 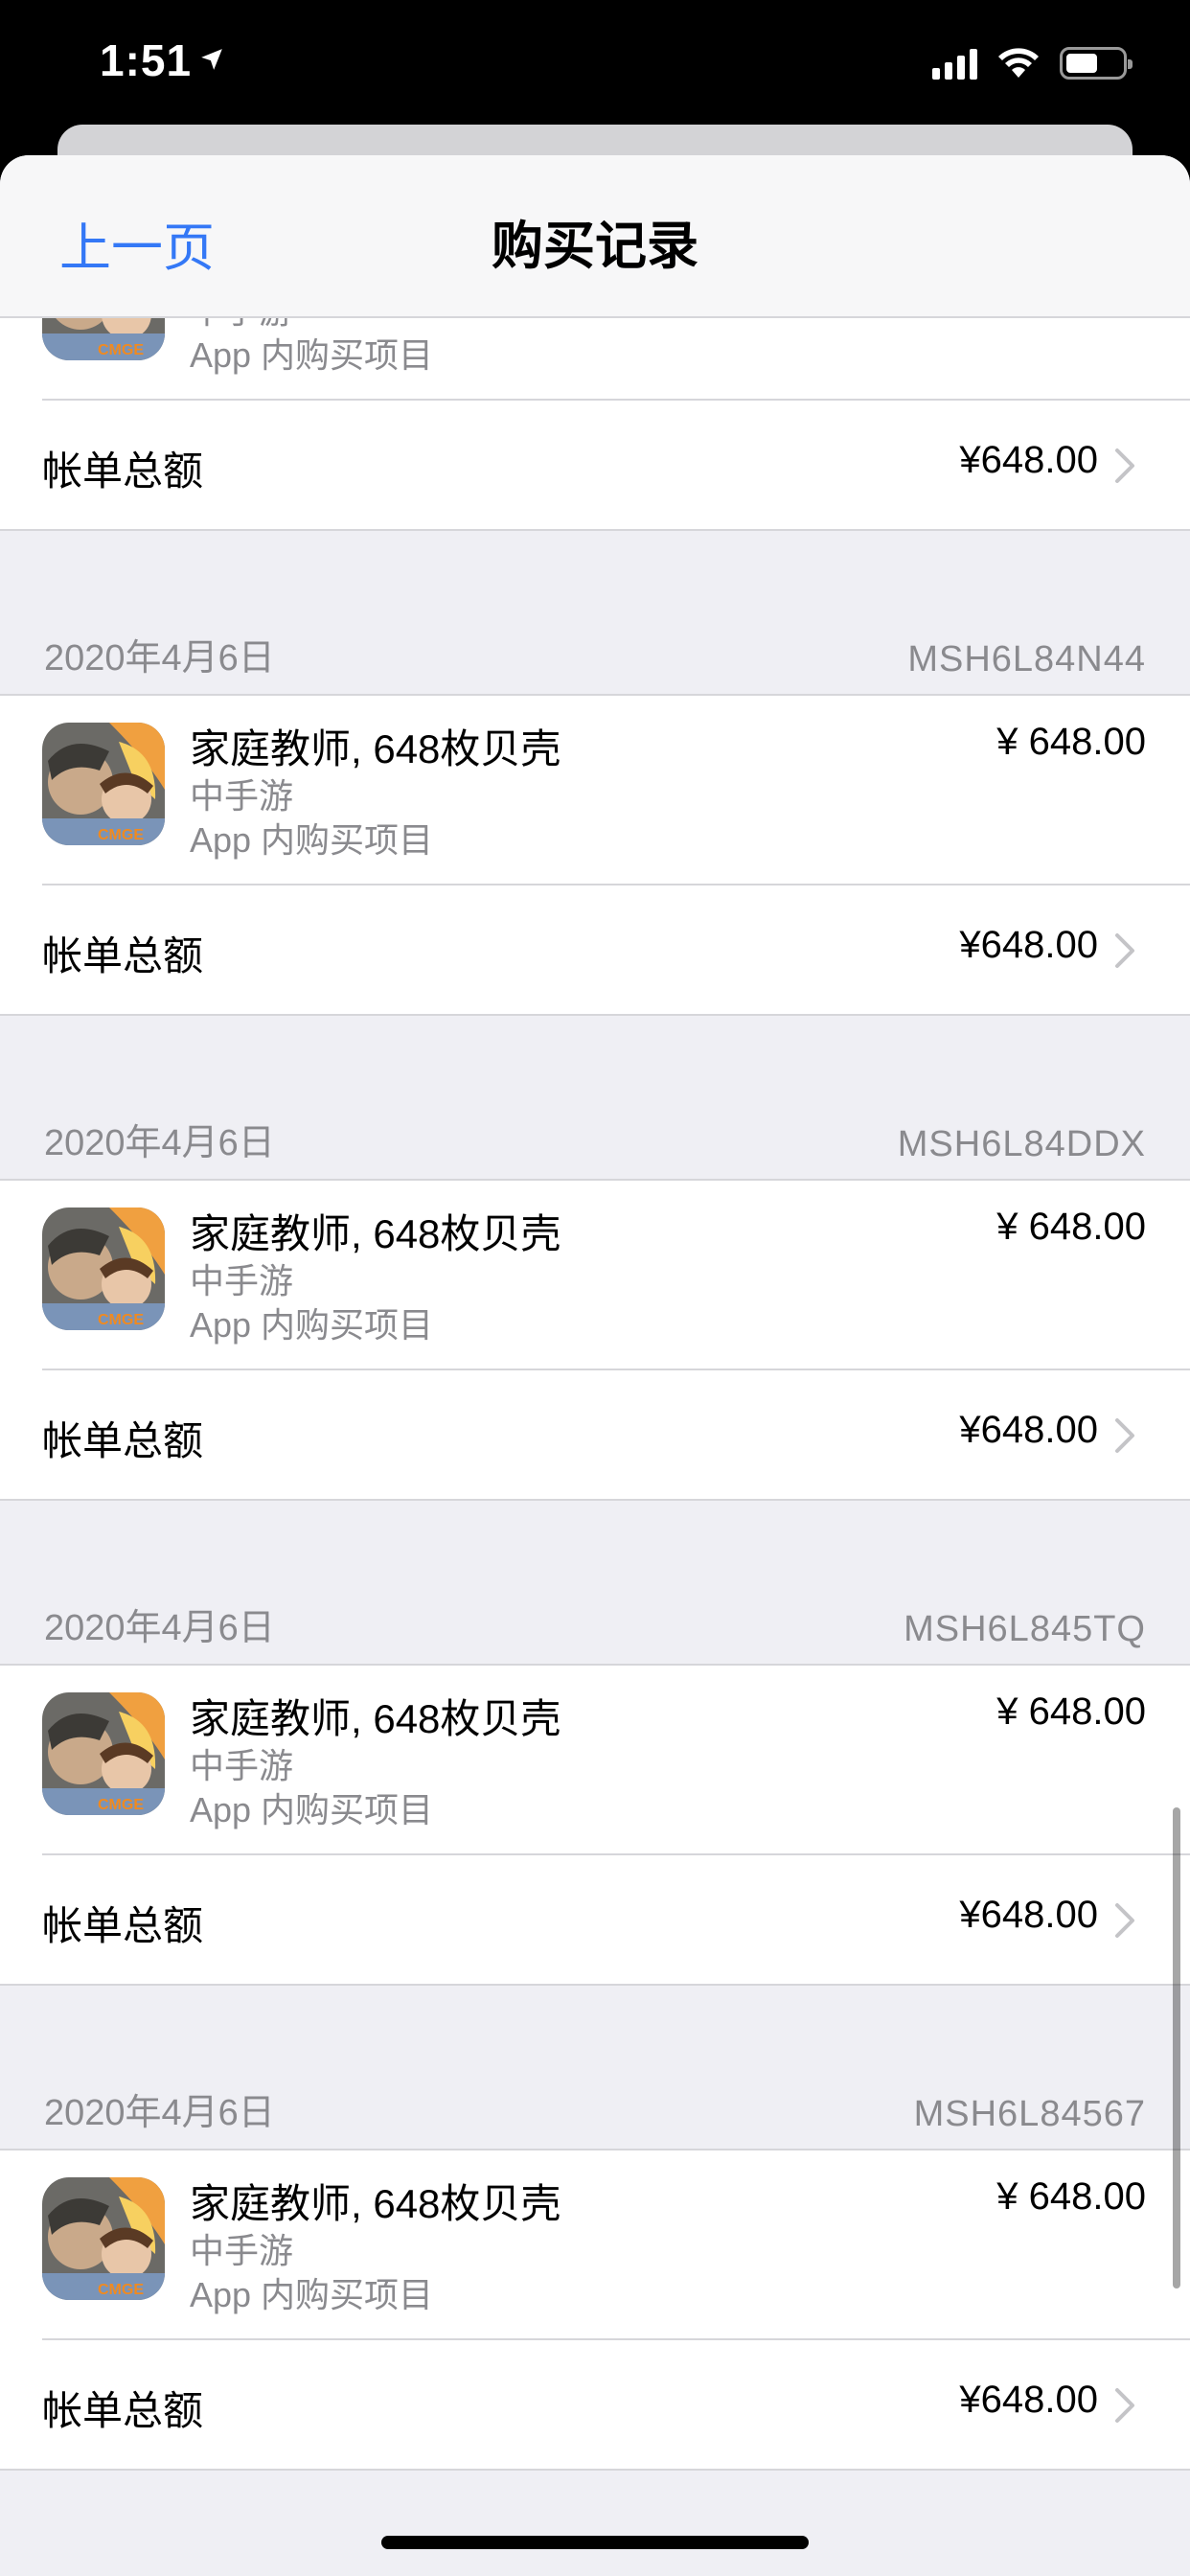 I want to click on navigation-bar: 上一页 购买记录, so click(x=595, y=236).